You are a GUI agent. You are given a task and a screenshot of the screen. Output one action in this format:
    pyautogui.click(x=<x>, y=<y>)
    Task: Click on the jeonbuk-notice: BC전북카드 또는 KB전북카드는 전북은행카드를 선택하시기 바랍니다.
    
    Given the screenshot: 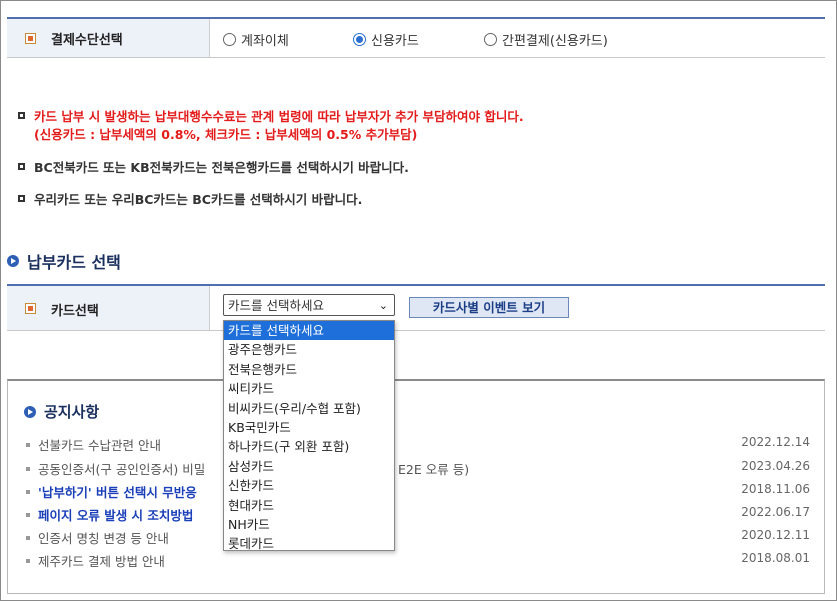 What is the action you would take?
    pyautogui.click(x=213, y=168)
    